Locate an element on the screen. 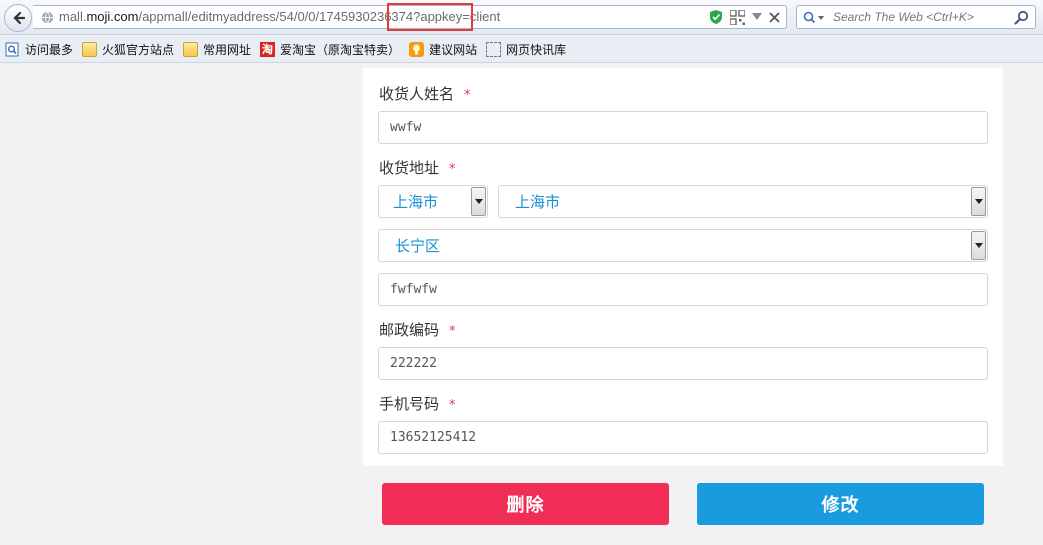 The height and width of the screenshot is (545, 1043). qr-code-icon is located at coordinates (737, 17).